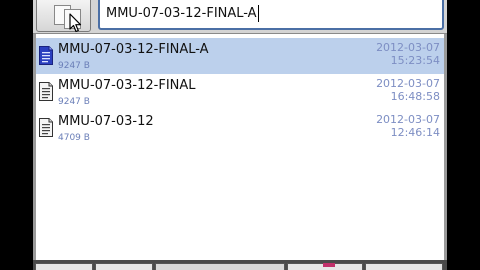 This screenshot has width=480, height=270. What do you see at coordinates (46, 55) in the screenshot?
I see `document-icon` at bounding box center [46, 55].